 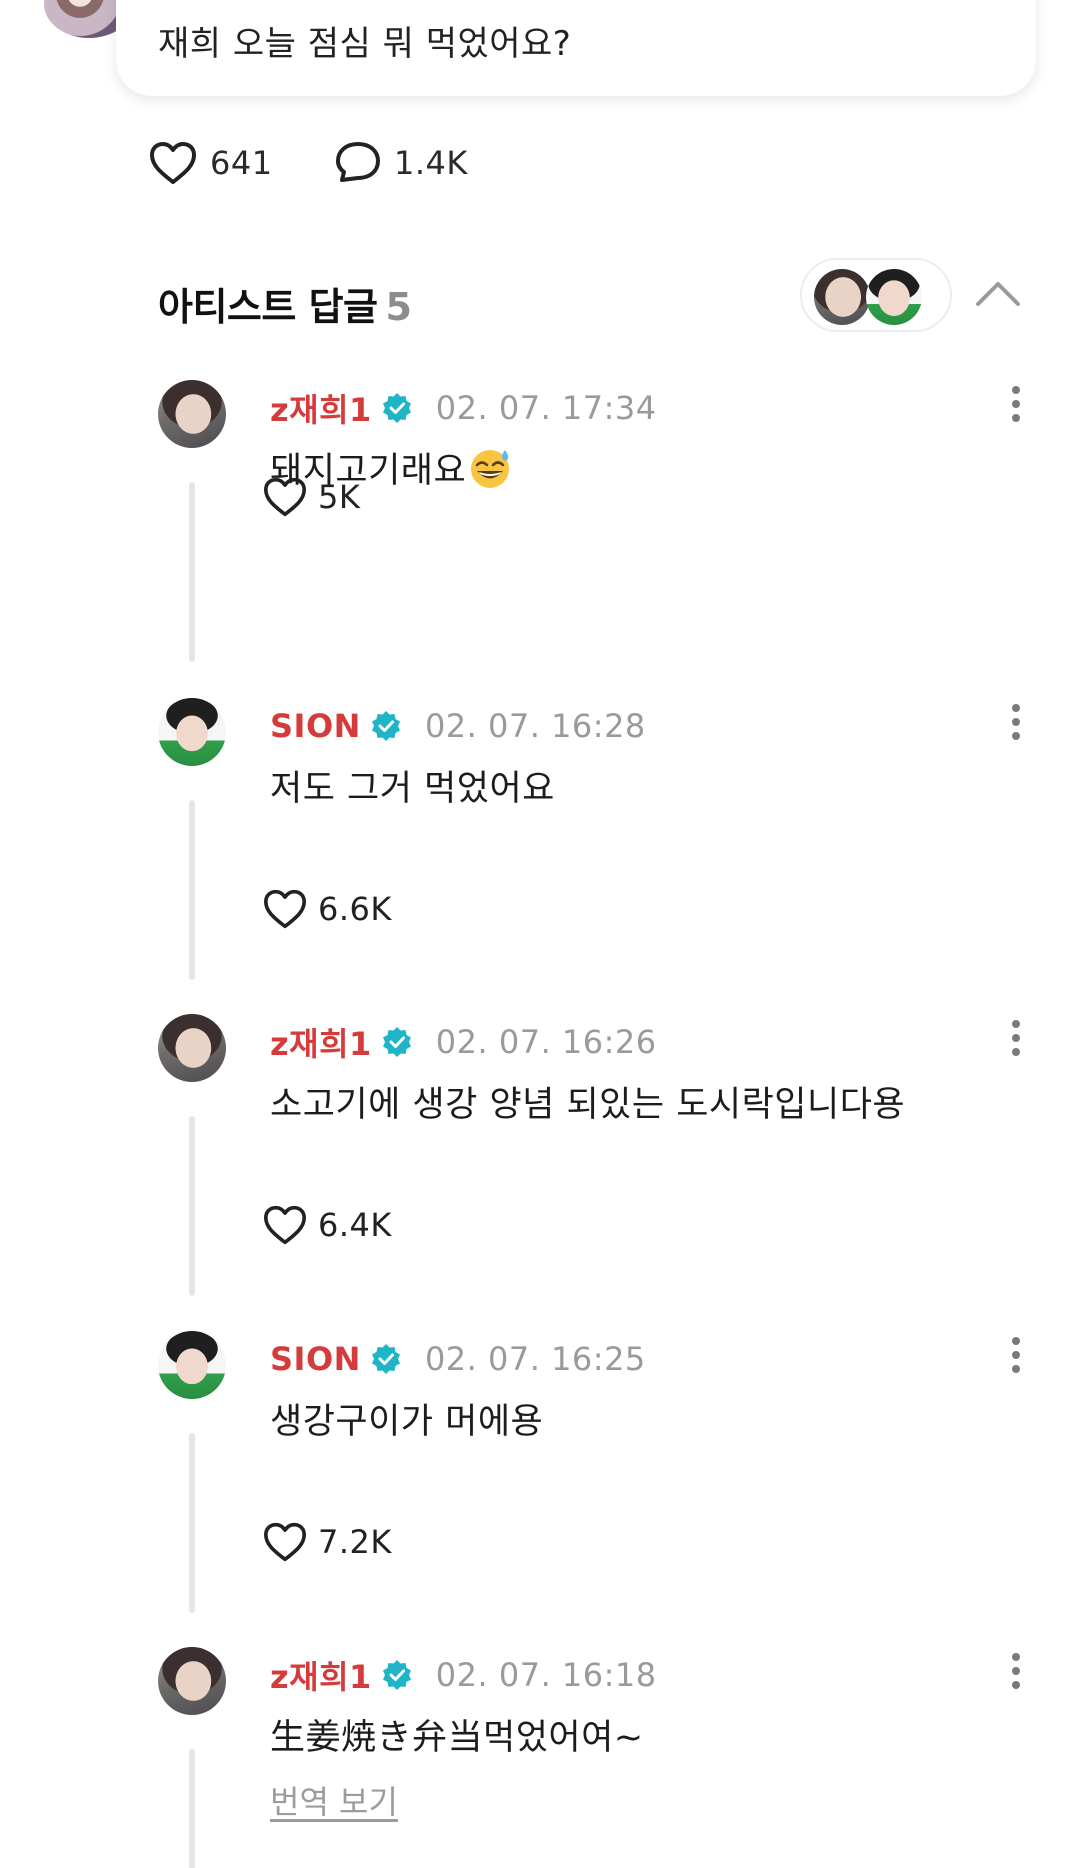 What do you see at coordinates (588, 1105) in the screenshot?
I see `reply-text: 소고기에 생강 양념 되있는 도시락입니다용` at bounding box center [588, 1105].